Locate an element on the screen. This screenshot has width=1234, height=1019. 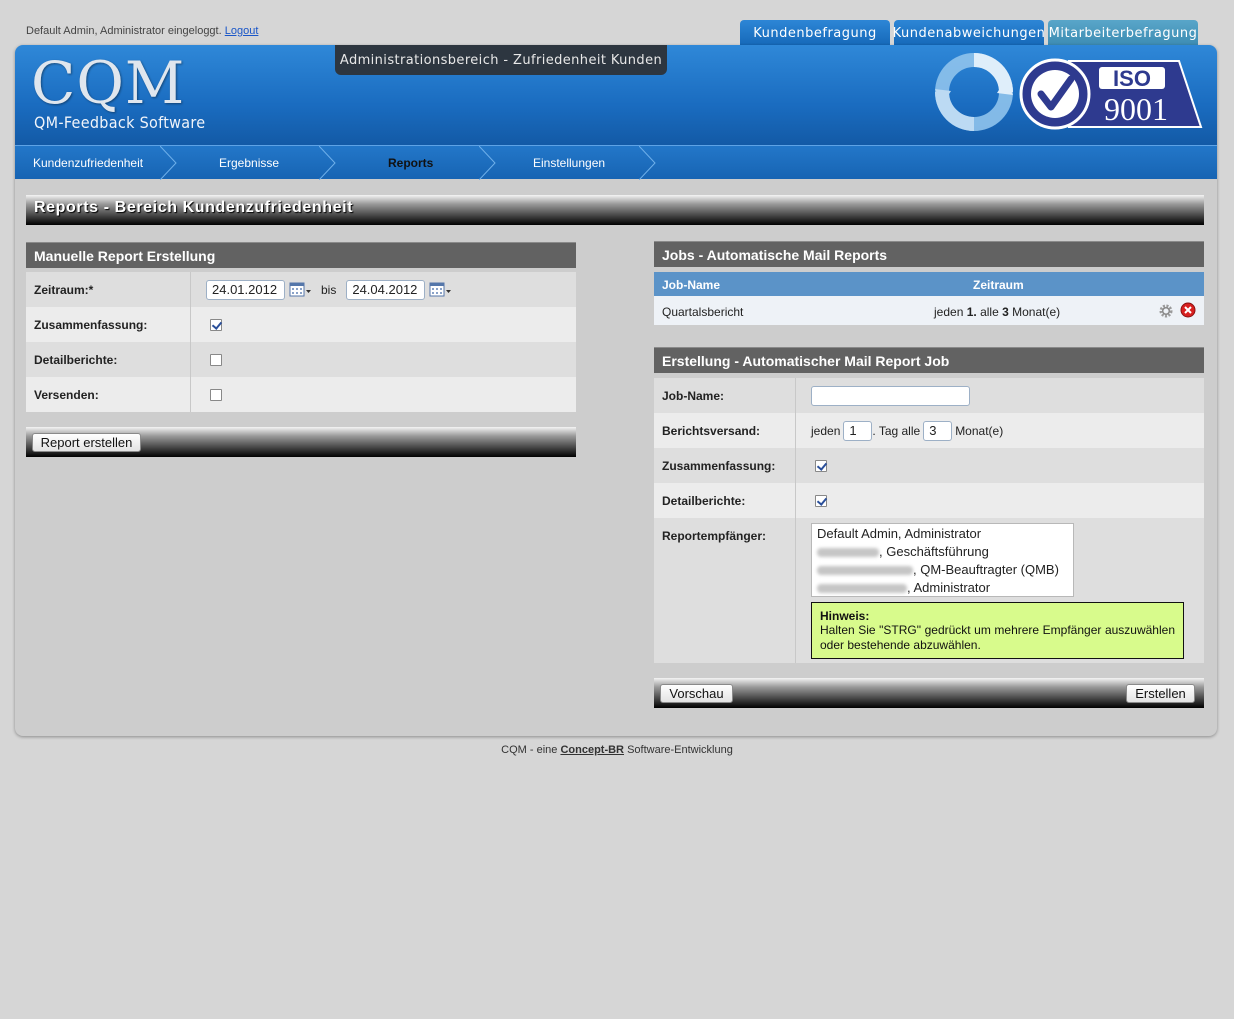
iso-9001-seal-icon: ISO 9001 is located at coordinates (1111, 94).